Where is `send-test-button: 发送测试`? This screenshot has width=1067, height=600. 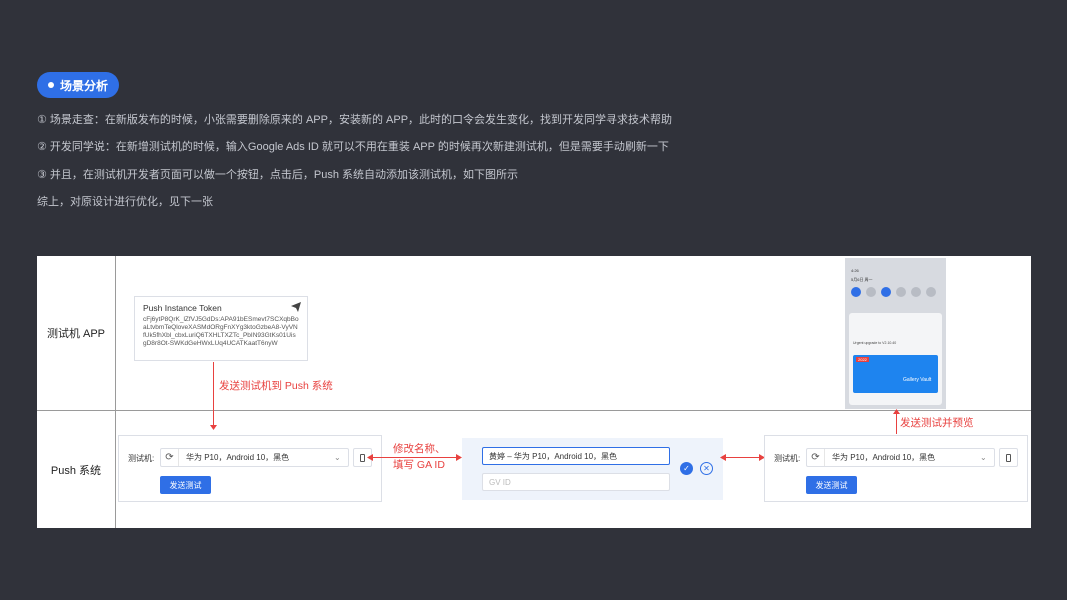
send-test-button: 发送测试 is located at coordinates (185, 485).